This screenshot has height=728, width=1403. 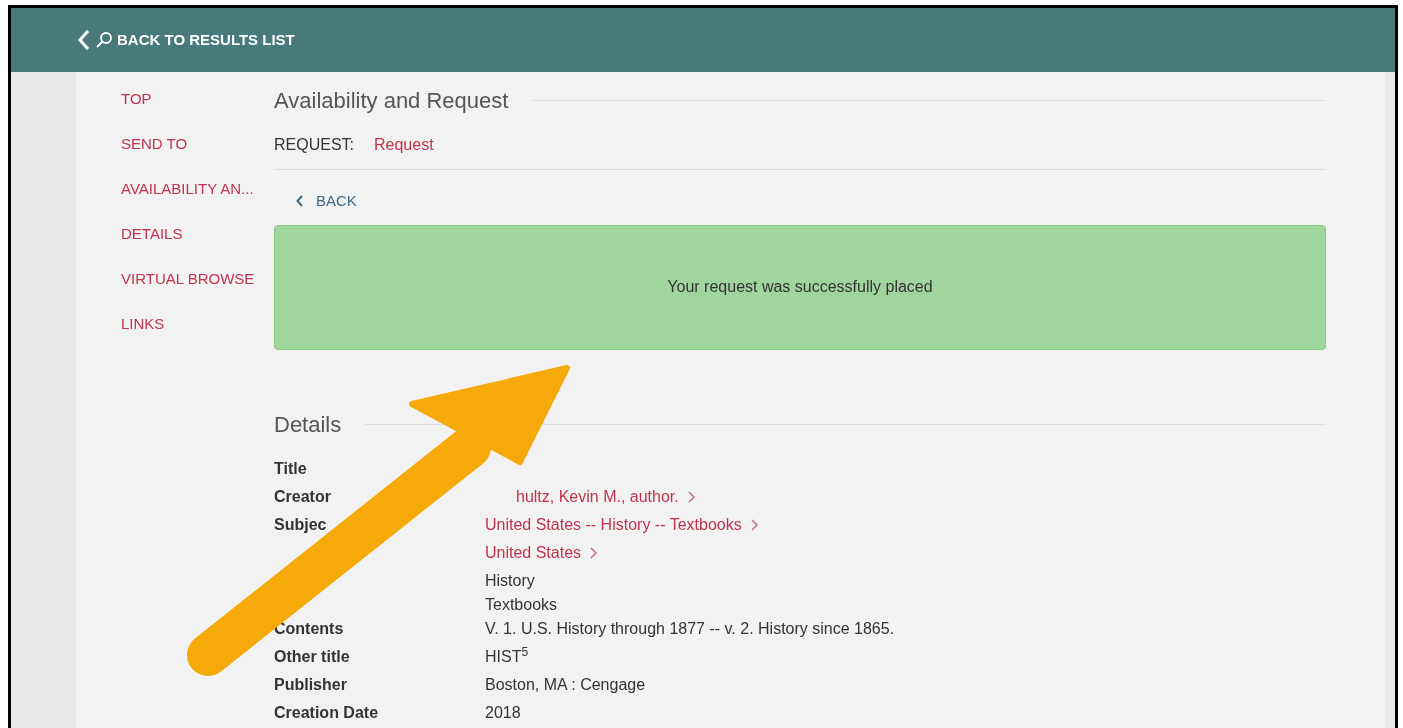 I want to click on success-message: Your request was successfully placed, so click(x=800, y=287).